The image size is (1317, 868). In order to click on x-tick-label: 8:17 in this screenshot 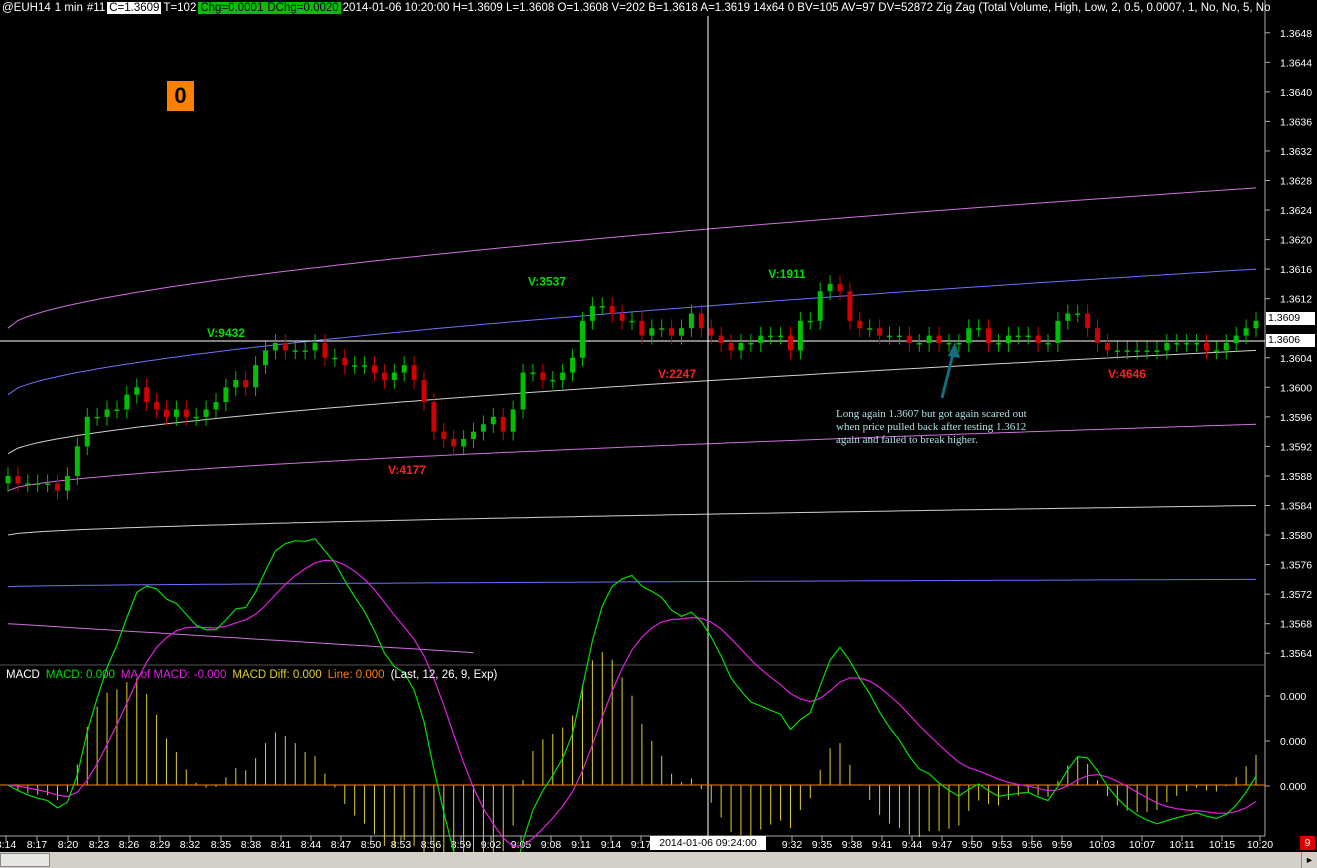, I will do `click(37, 845)`.